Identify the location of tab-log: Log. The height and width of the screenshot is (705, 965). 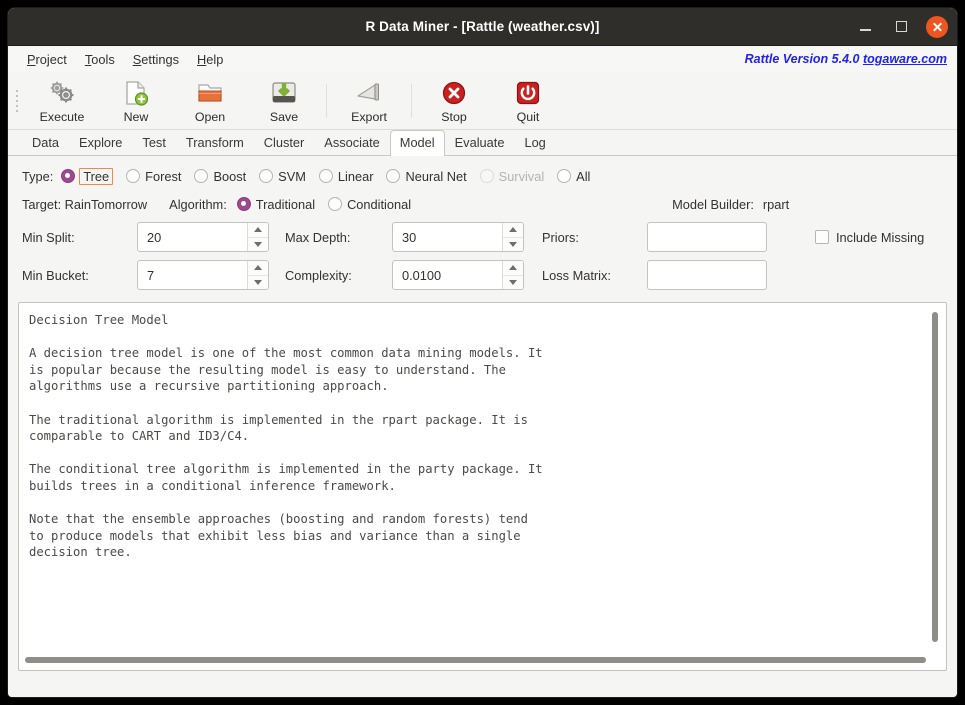
(534, 142).